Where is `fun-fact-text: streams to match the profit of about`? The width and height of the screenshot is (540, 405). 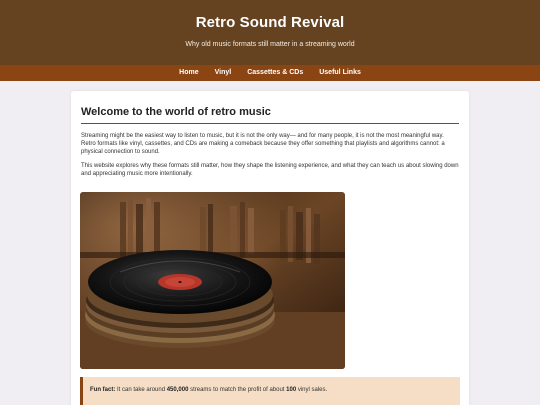 fun-fact-text: streams to match the profit of about is located at coordinates (237, 390).